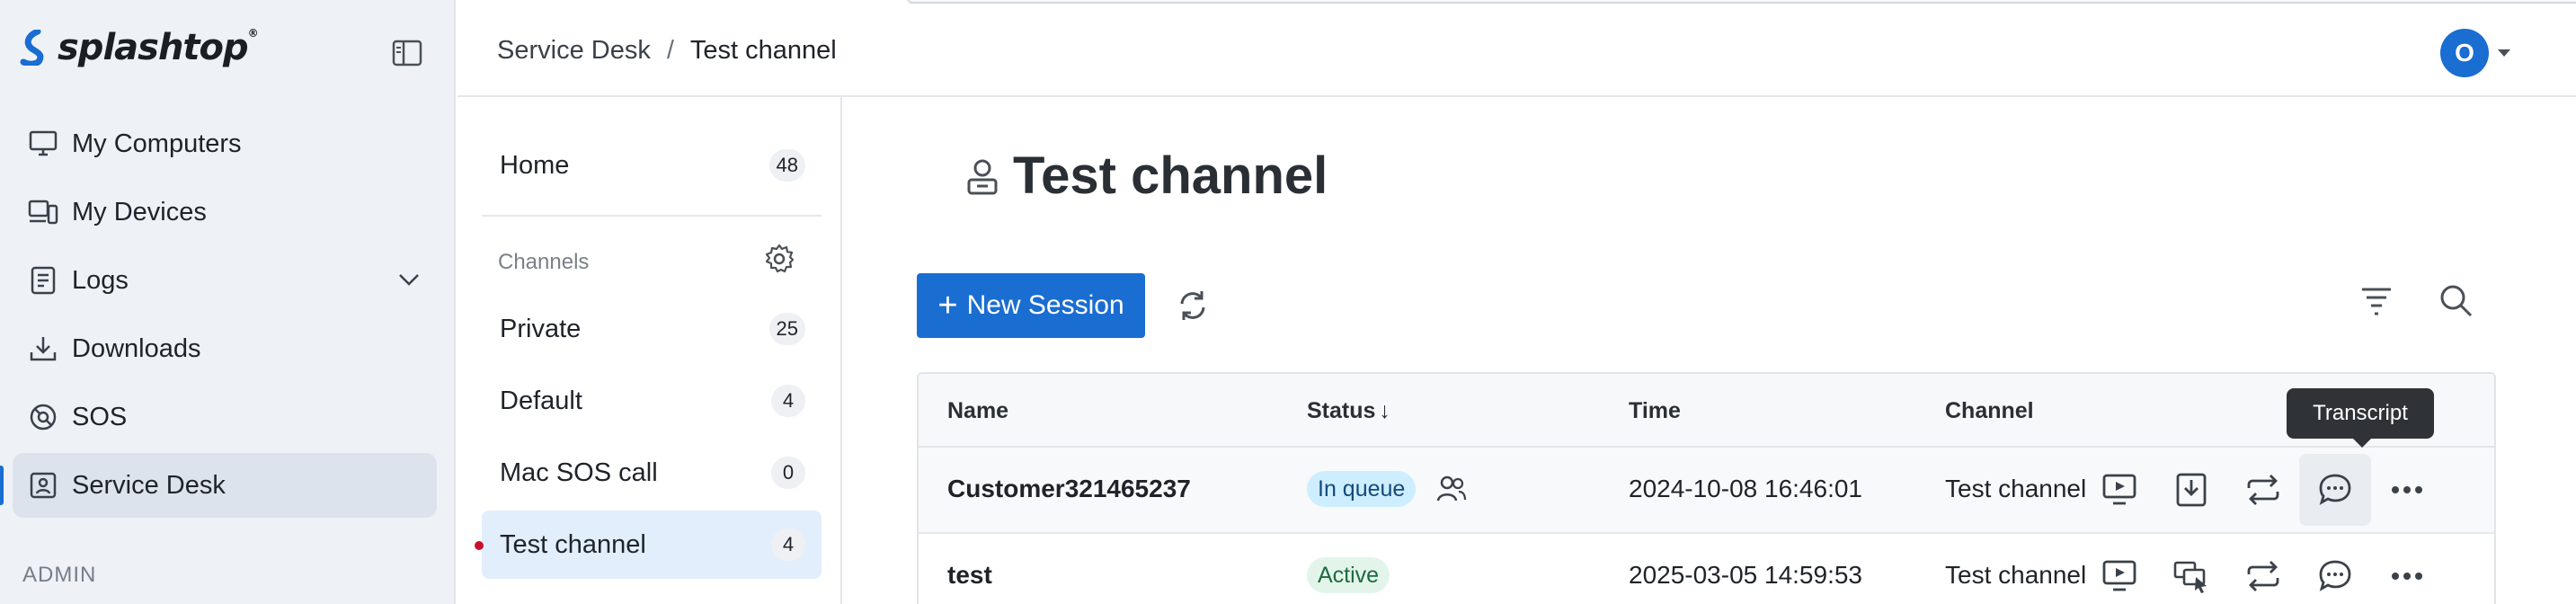 The width and height of the screenshot is (2576, 604). Describe the element at coordinates (779, 261) in the screenshot. I see `gear-icon` at that location.